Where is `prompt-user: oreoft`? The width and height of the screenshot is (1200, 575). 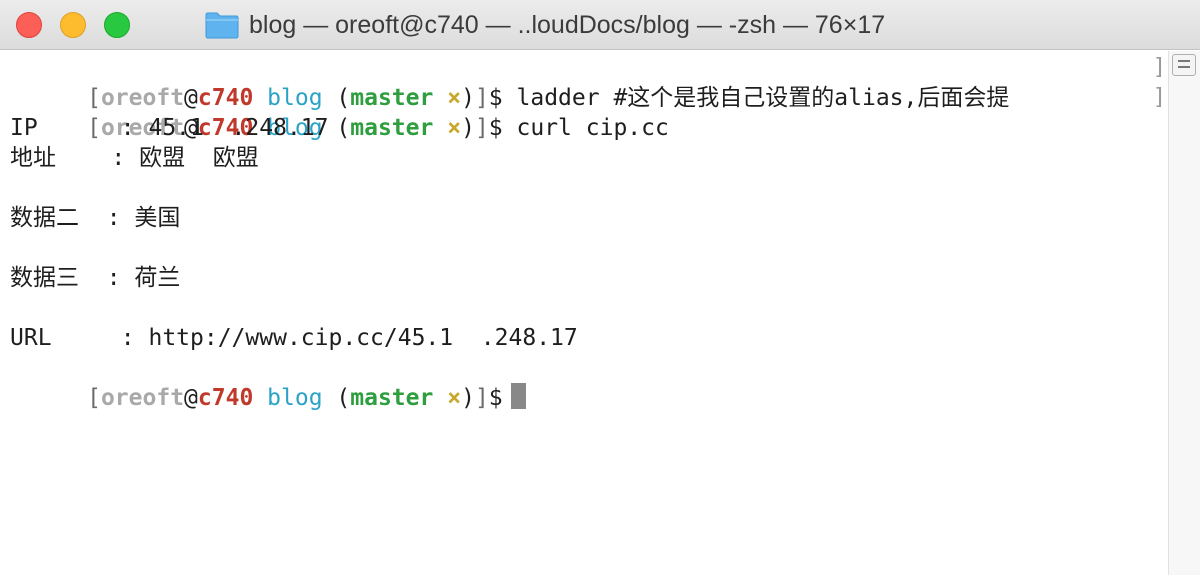
prompt-user: oreoft is located at coordinates (142, 398).